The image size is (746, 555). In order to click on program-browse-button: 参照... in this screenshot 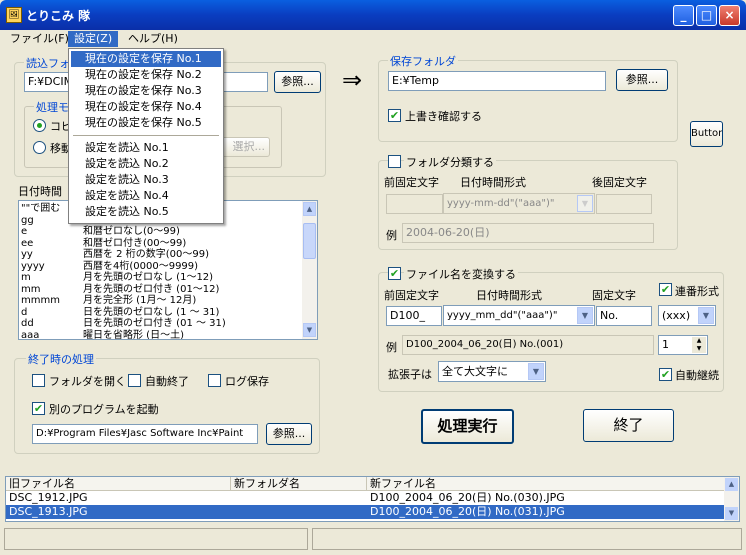, I will do `click(289, 434)`.